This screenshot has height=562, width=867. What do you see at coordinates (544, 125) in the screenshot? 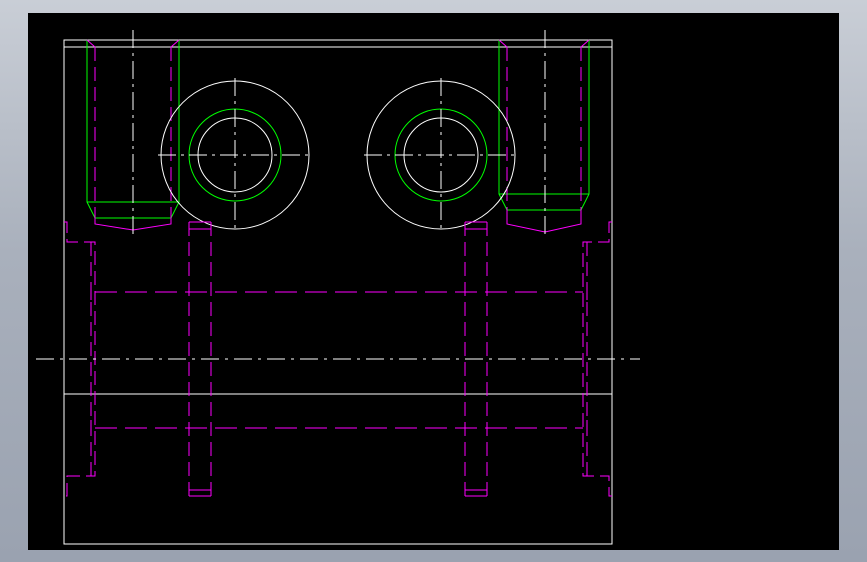
I see `thread-outline-right` at bounding box center [544, 125].